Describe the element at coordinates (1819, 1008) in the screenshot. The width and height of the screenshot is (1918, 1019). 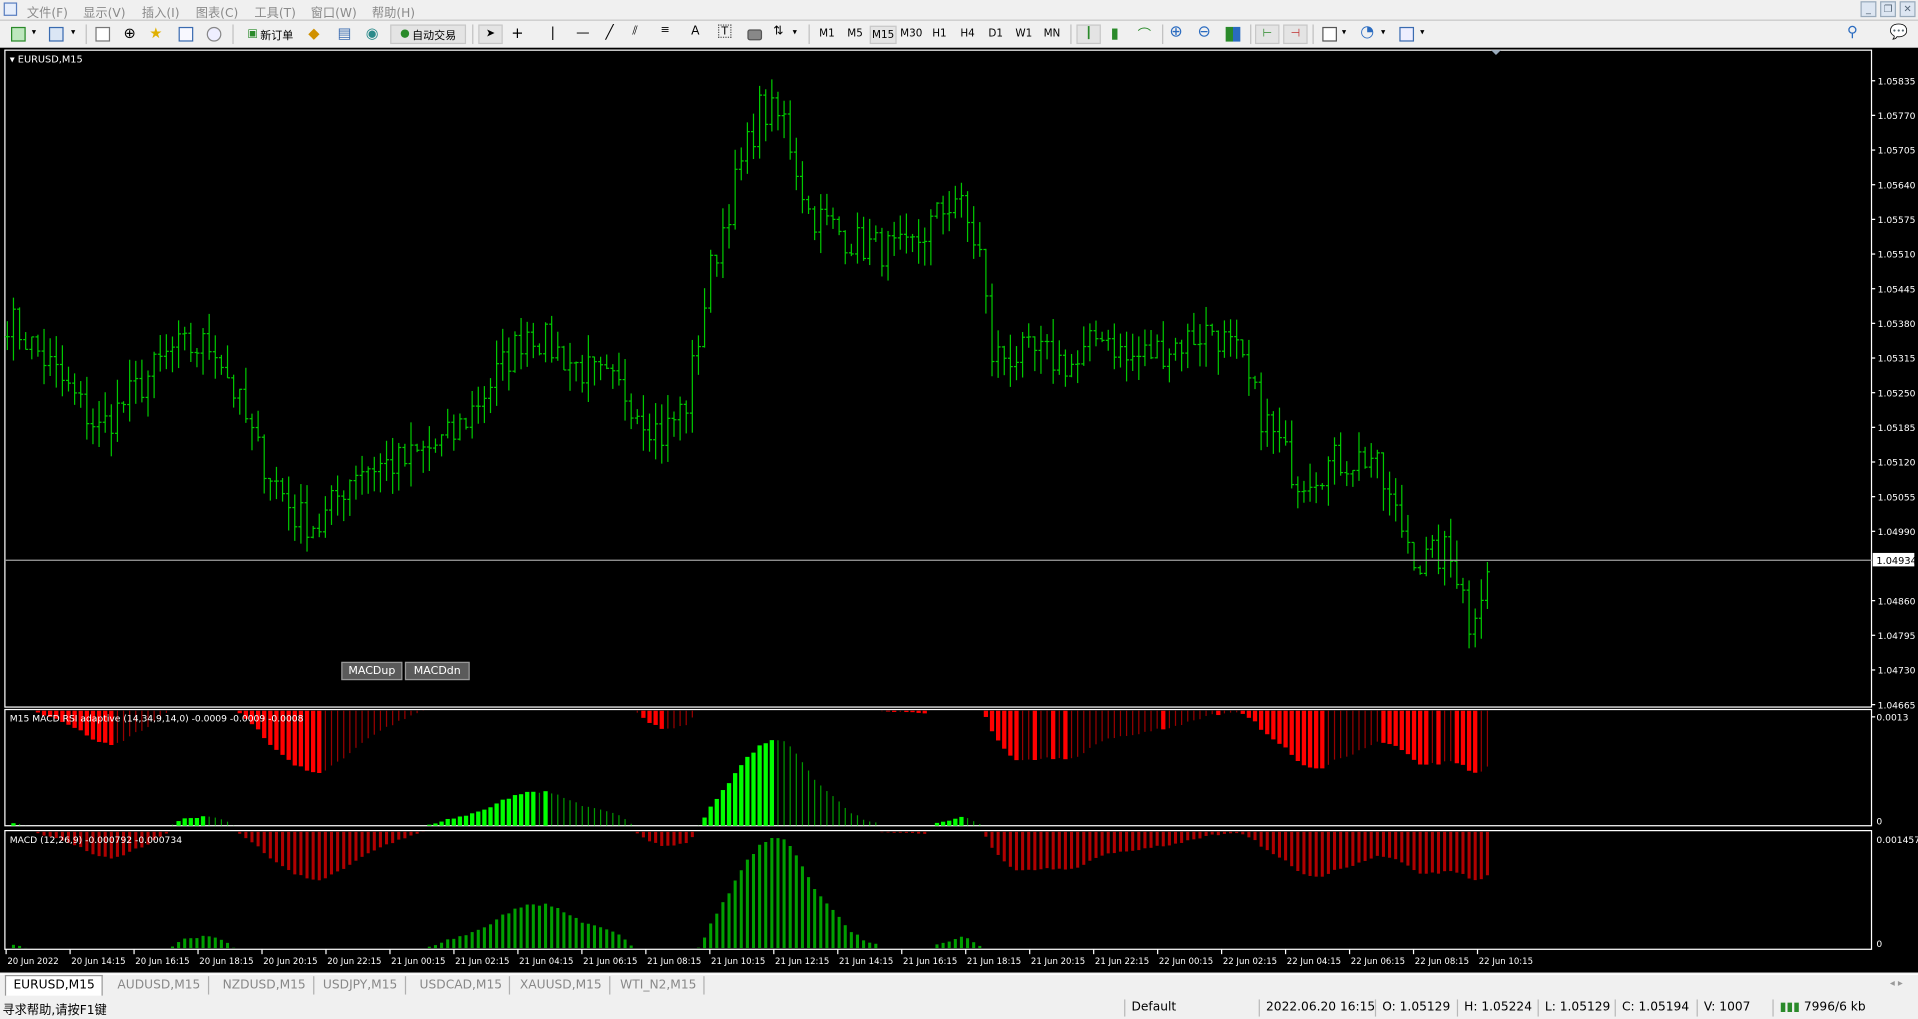
I see `status-traffic: ▮▮▮ 7996/6 kb` at that location.